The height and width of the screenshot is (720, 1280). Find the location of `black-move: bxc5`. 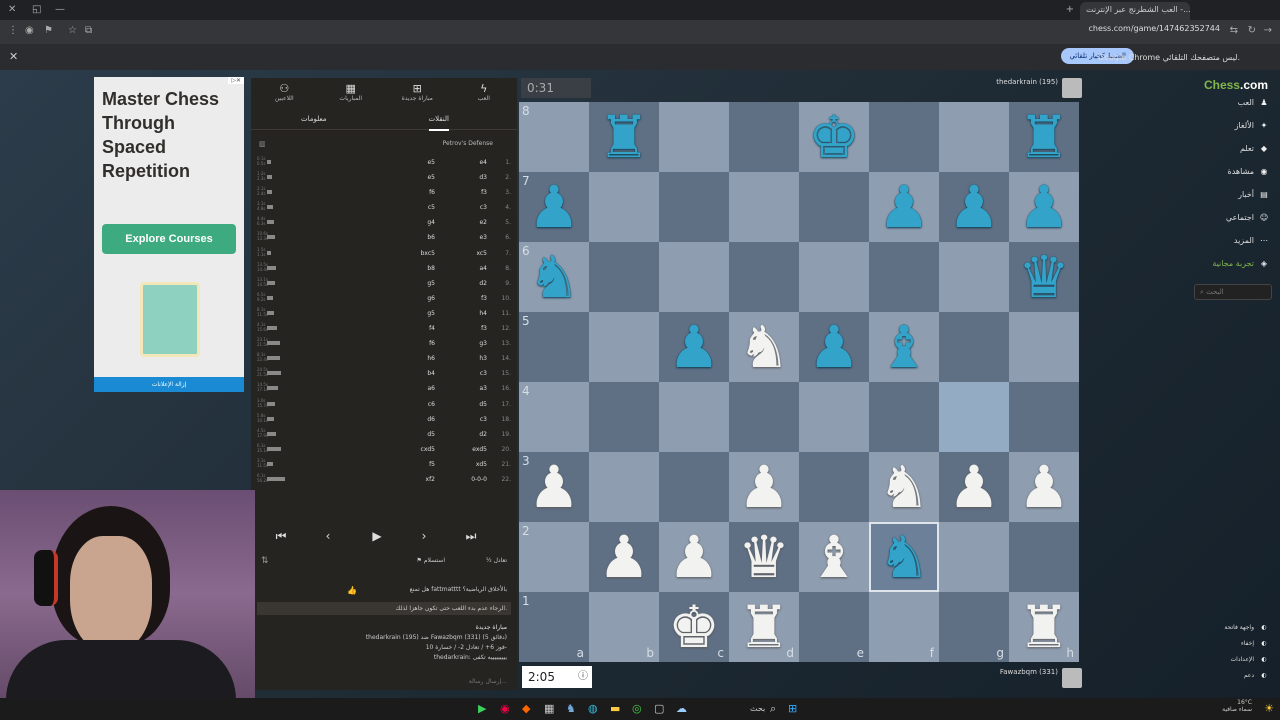

black-move: bxc5 is located at coordinates (428, 253).